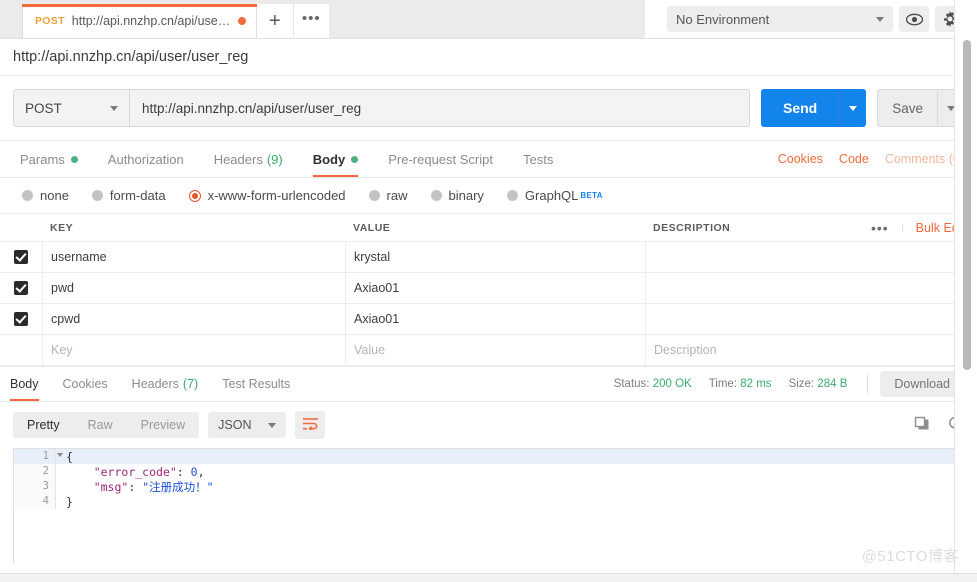 This screenshot has width=977, height=582. I want to click on time-badge: Time: 82 ms, so click(740, 384).